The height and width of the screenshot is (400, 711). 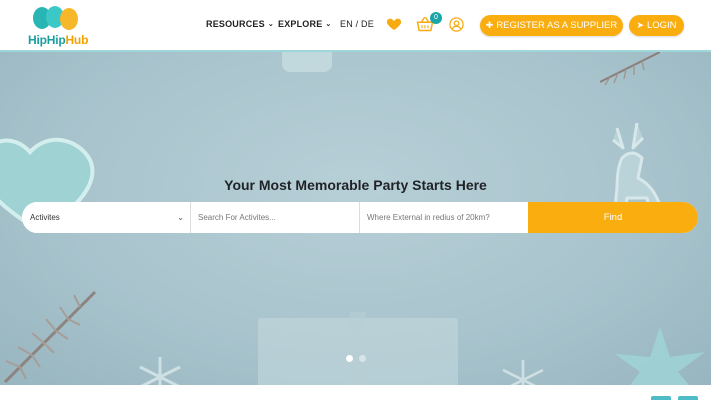 I want to click on search-bar: Activites ⌄ Find, so click(x=360, y=217).